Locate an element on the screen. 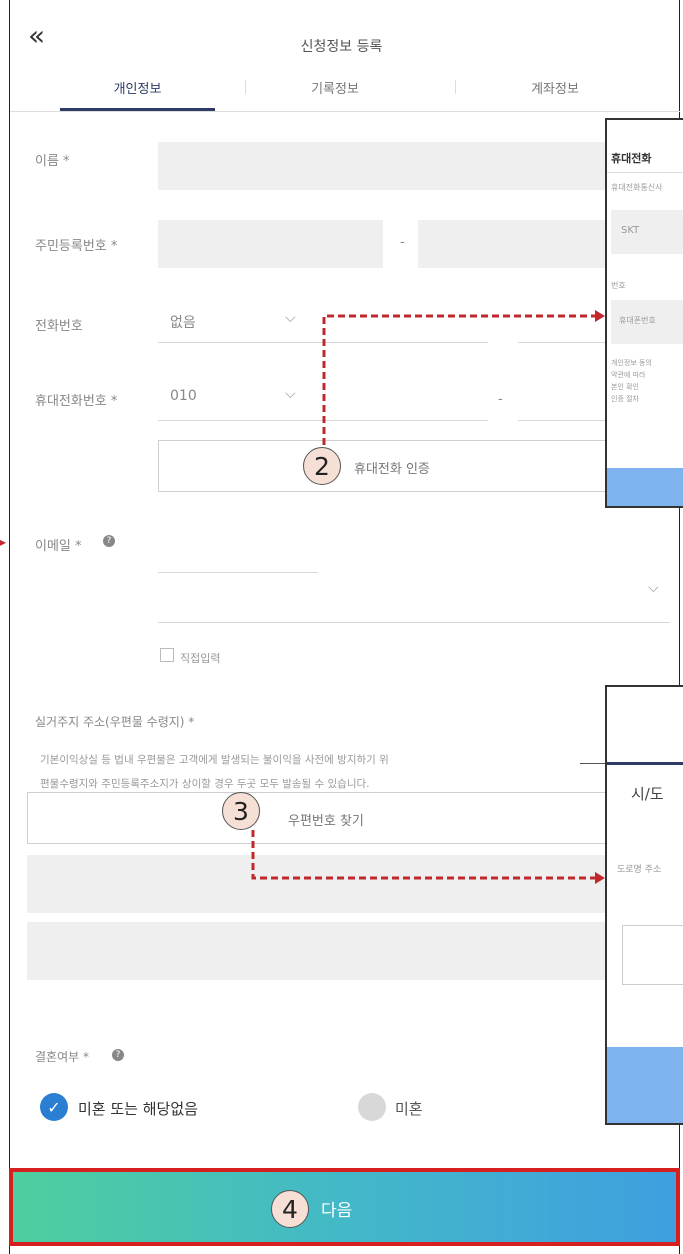  next-button: 4 다음 is located at coordinates (344, 1207).